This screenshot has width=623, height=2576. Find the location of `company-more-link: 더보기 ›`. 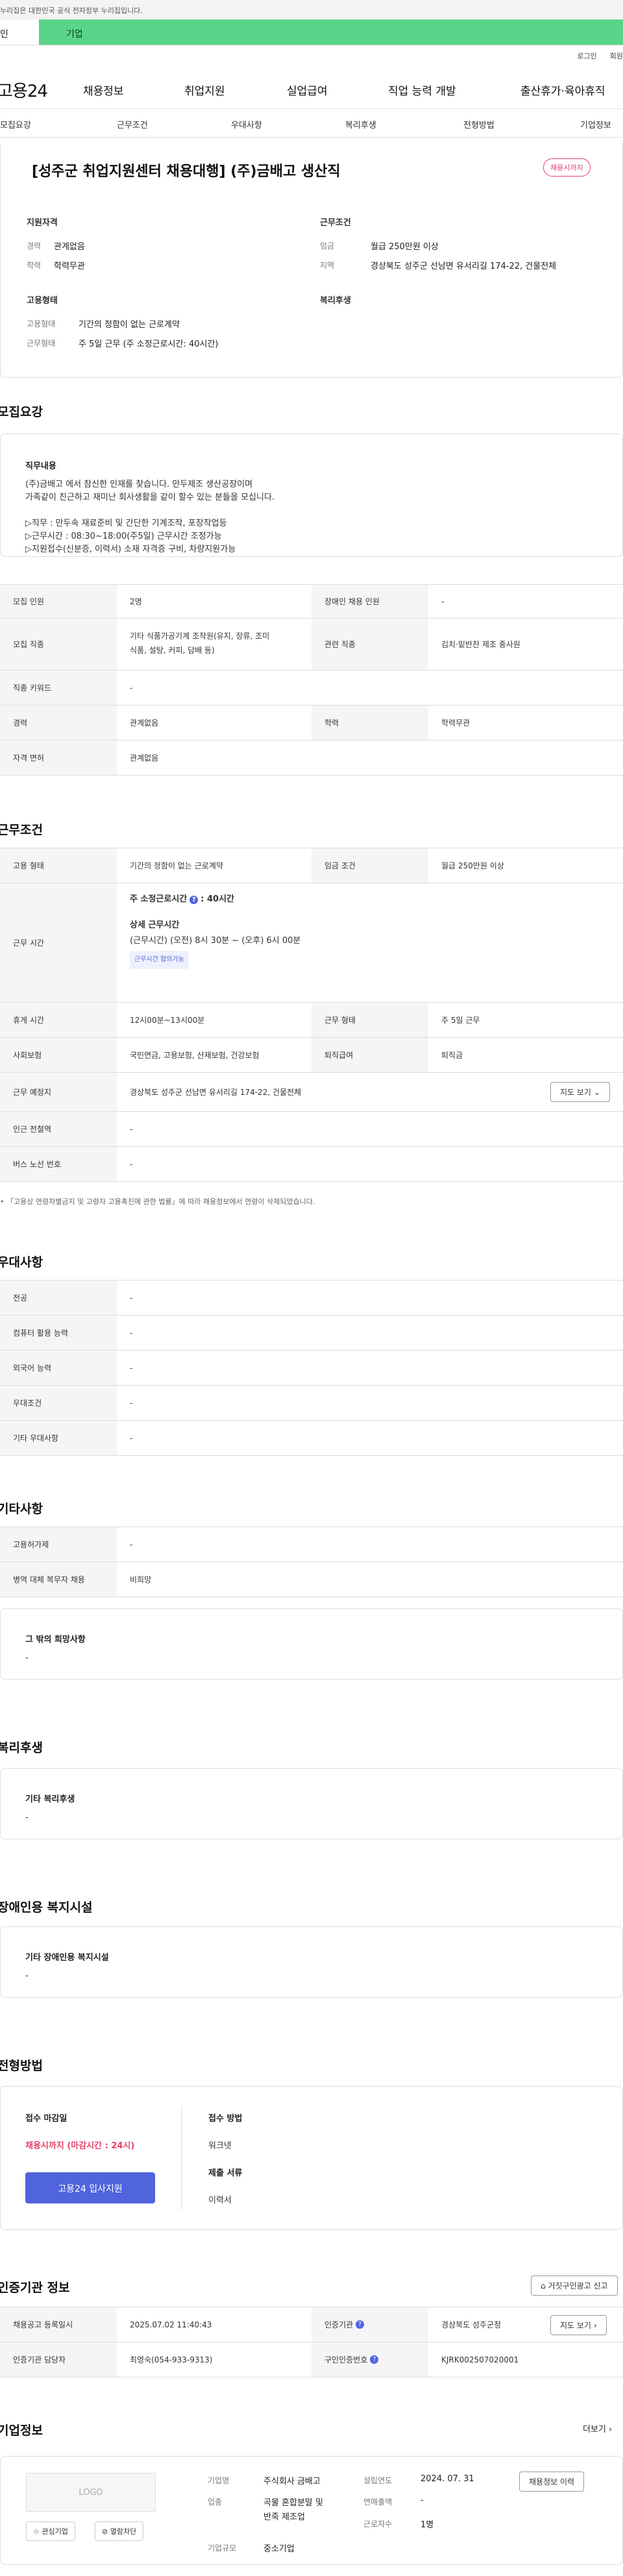

company-more-link: 더보기 › is located at coordinates (597, 2428).